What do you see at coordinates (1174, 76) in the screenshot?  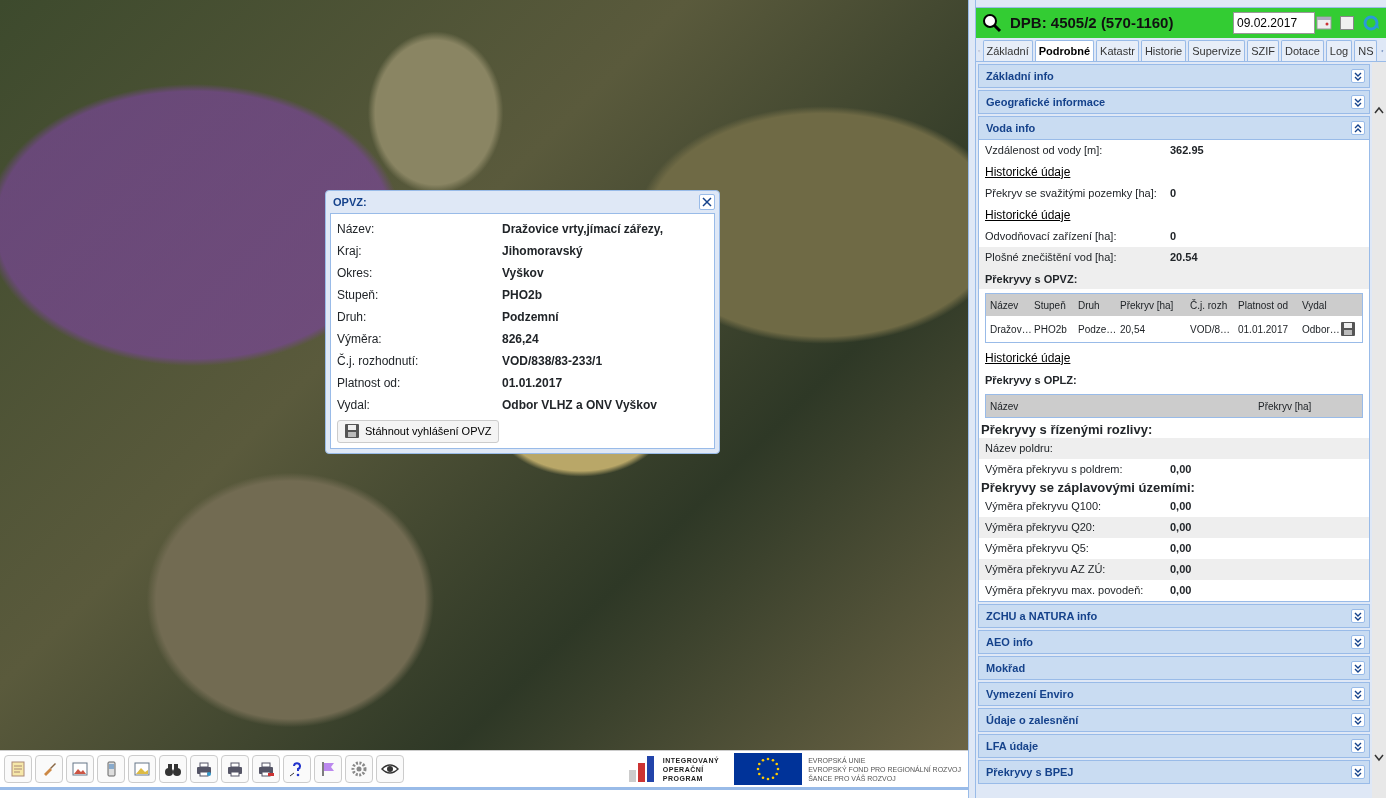 I see `section-header: Základní info` at bounding box center [1174, 76].